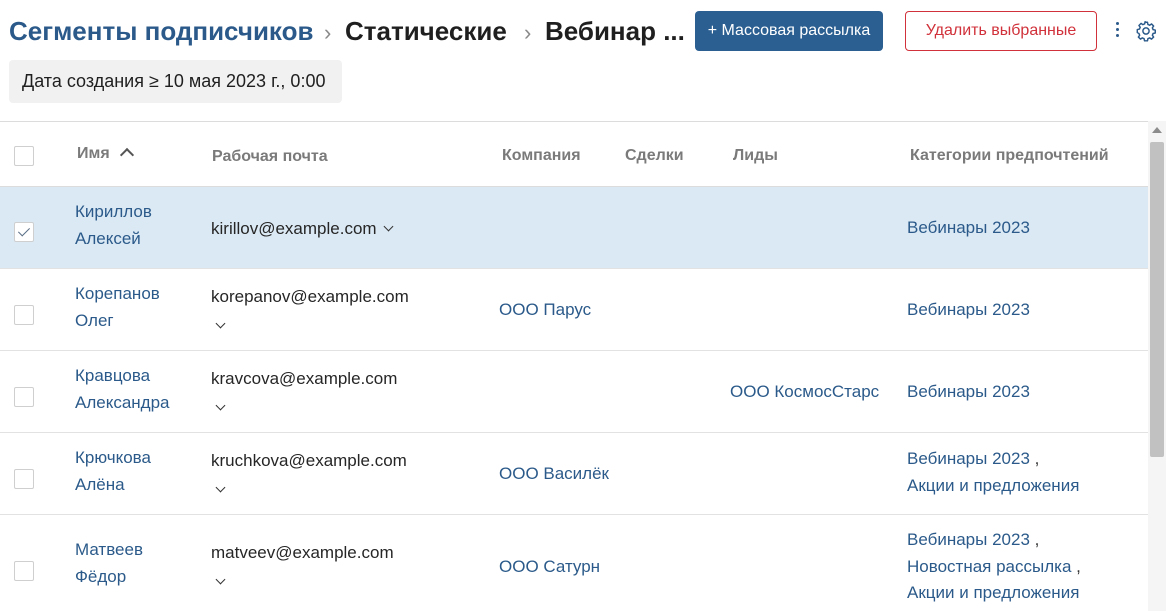 The height and width of the screenshot is (611, 1166). Describe the element at coordinates (1001, 31) in the screenshot. I see `delete-selected-button: Удалить выбранные` at that location.